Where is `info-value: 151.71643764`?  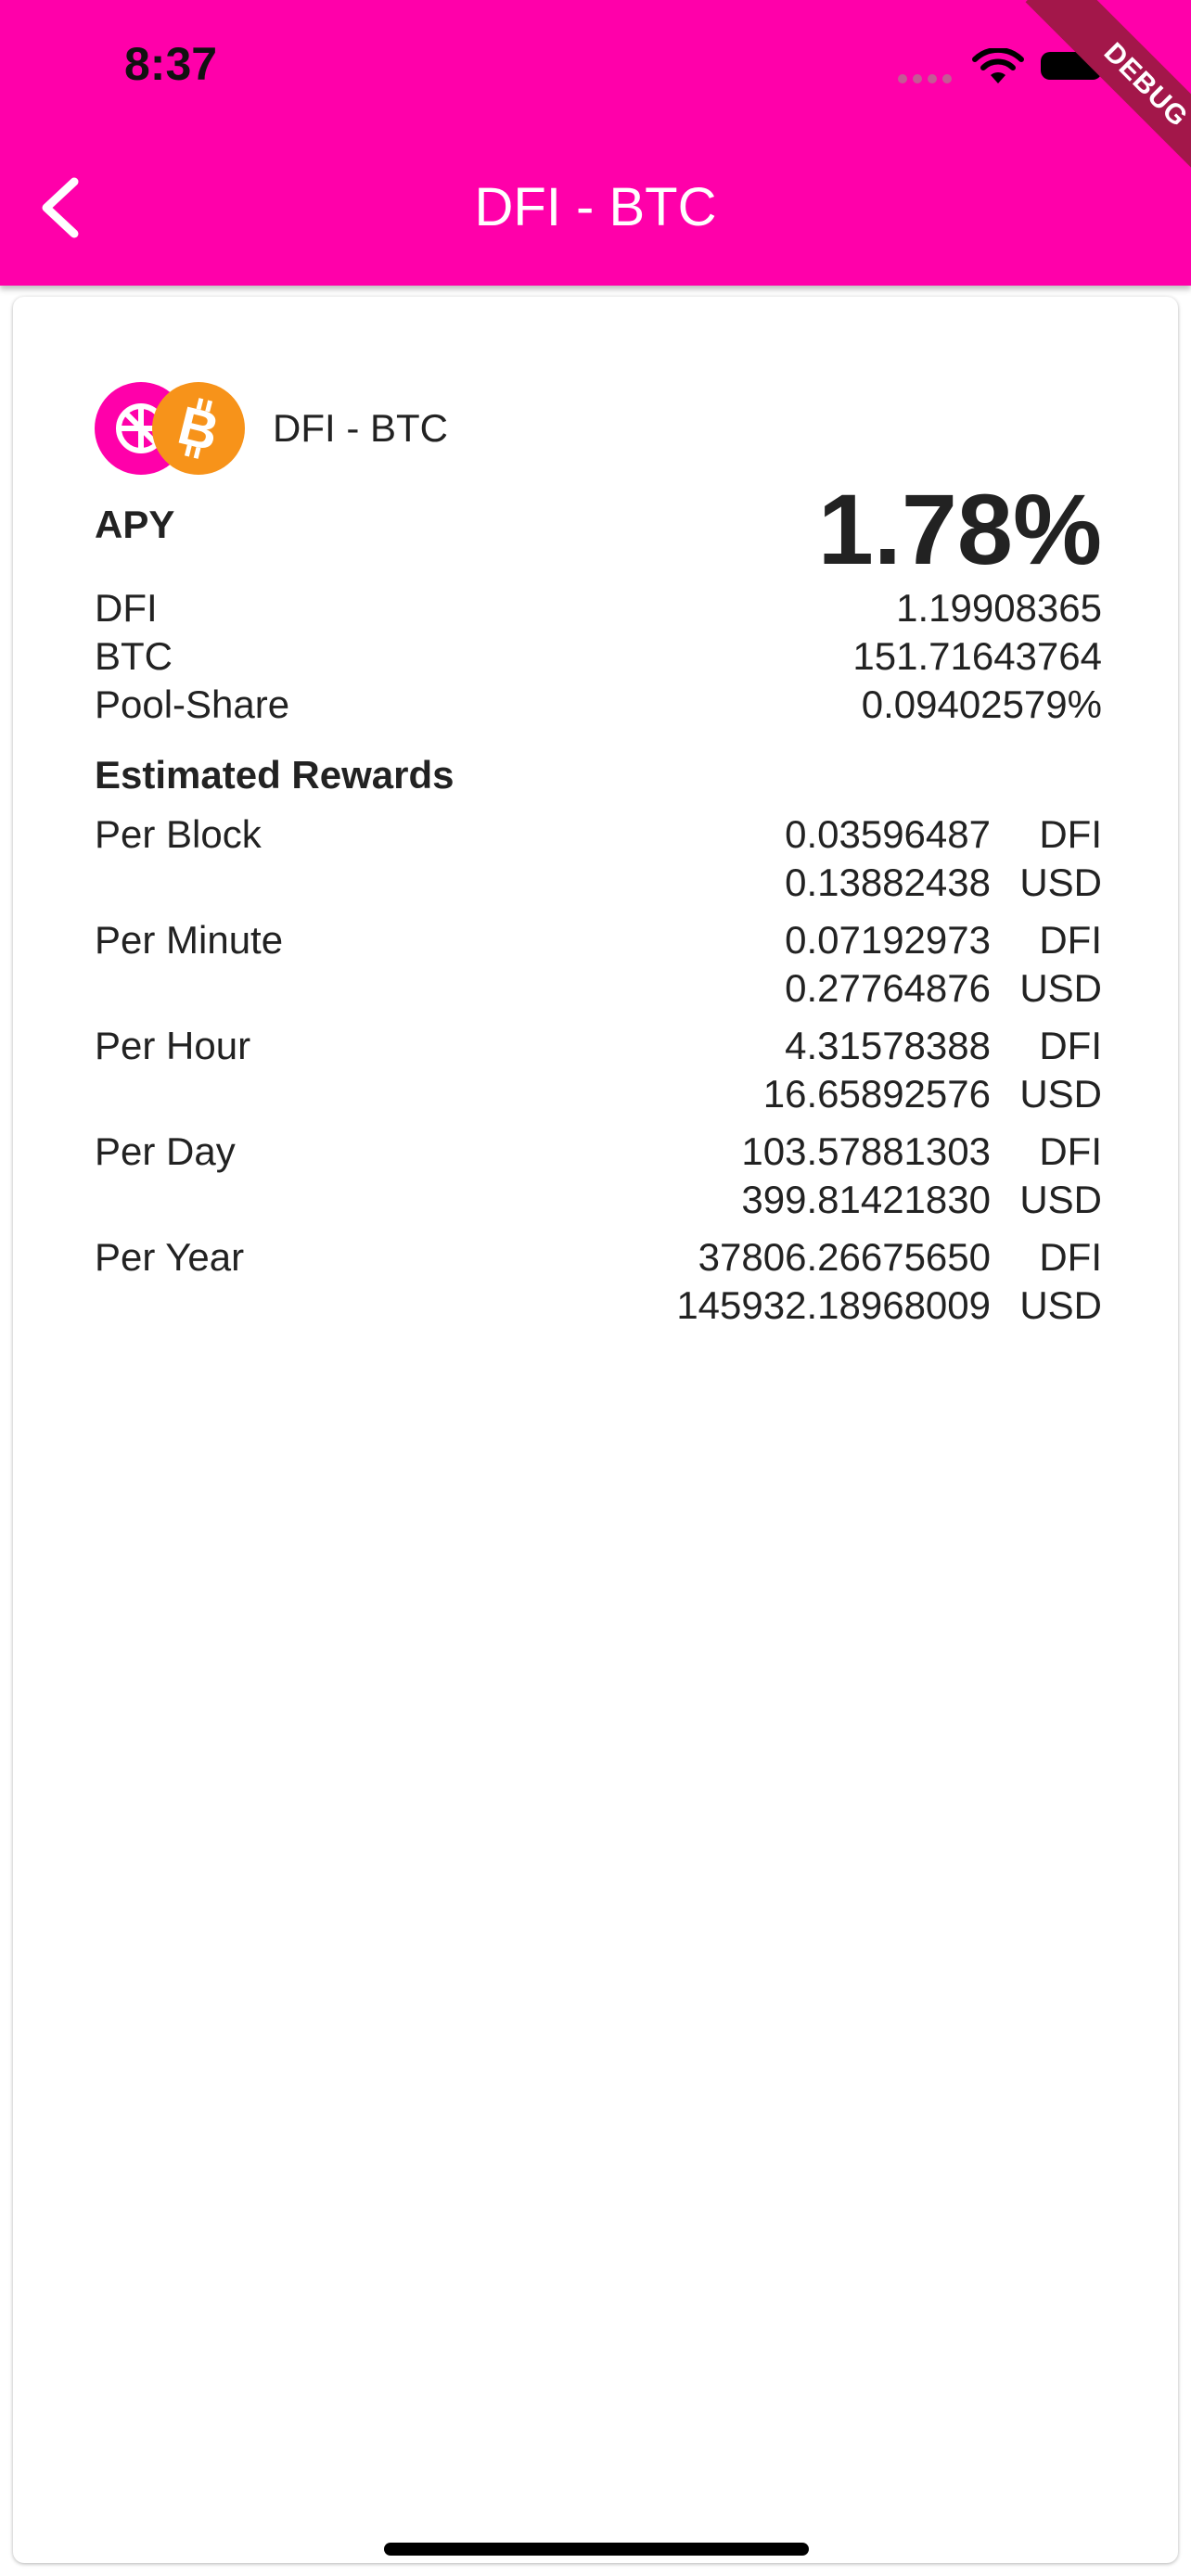 info-value: 151.71643764 is located at coordinates (977, 656).